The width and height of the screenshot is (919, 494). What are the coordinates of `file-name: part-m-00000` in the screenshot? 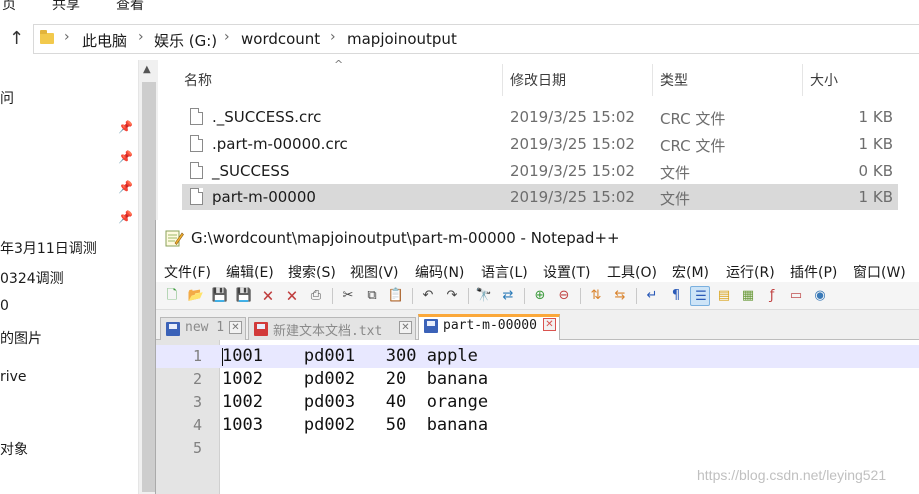 It's located at (264, 197).